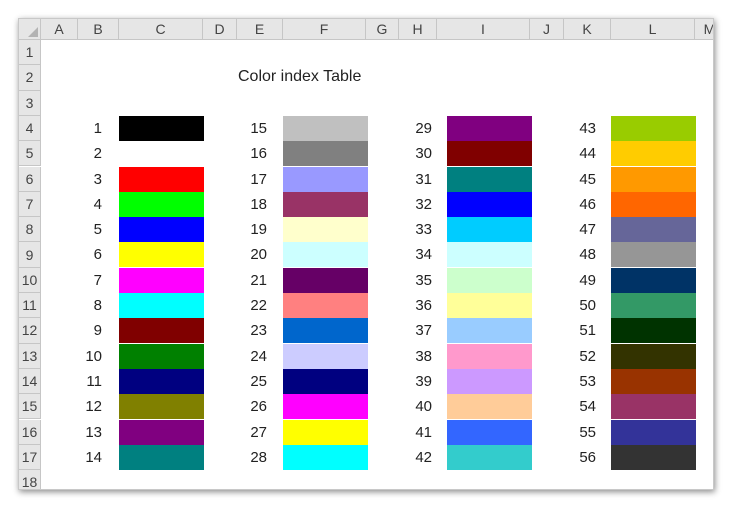 This screenshot has height=509, width=732. What do you see at coordinates (580, 153) in the screenshot?
I see `color-index-number: 44` at bounding box center [580, 153].